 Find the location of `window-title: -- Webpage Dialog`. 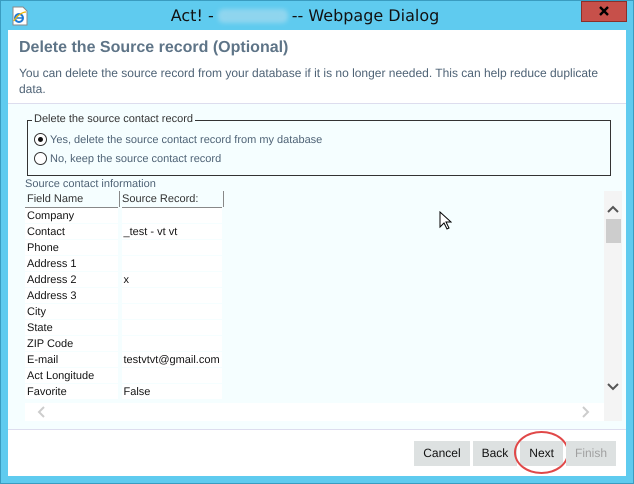

window-title: -- Webpage Dialog is located at coordinates (366, 15).